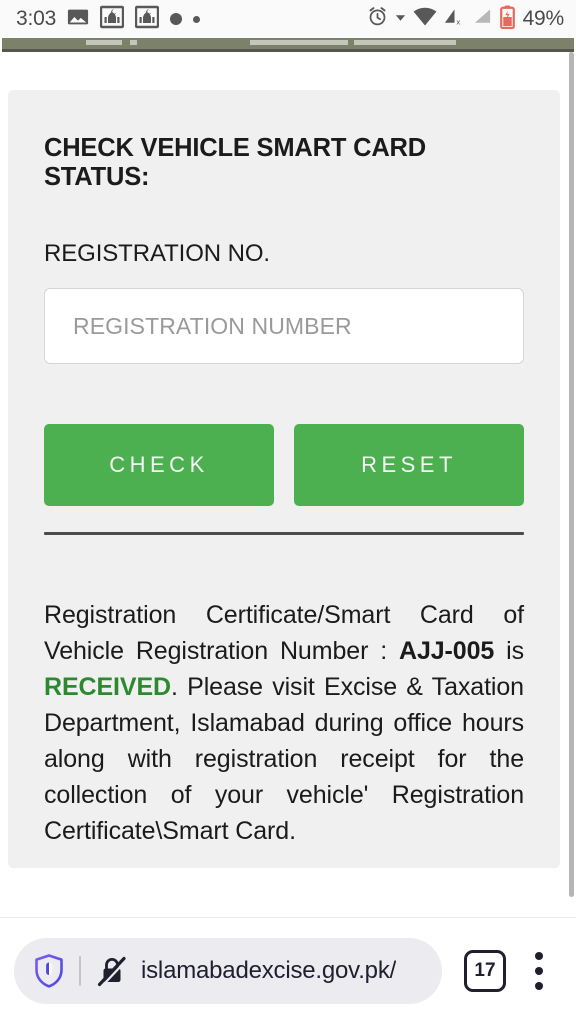  I want to click on lock-crossed-out-icon, so click(111, 971).